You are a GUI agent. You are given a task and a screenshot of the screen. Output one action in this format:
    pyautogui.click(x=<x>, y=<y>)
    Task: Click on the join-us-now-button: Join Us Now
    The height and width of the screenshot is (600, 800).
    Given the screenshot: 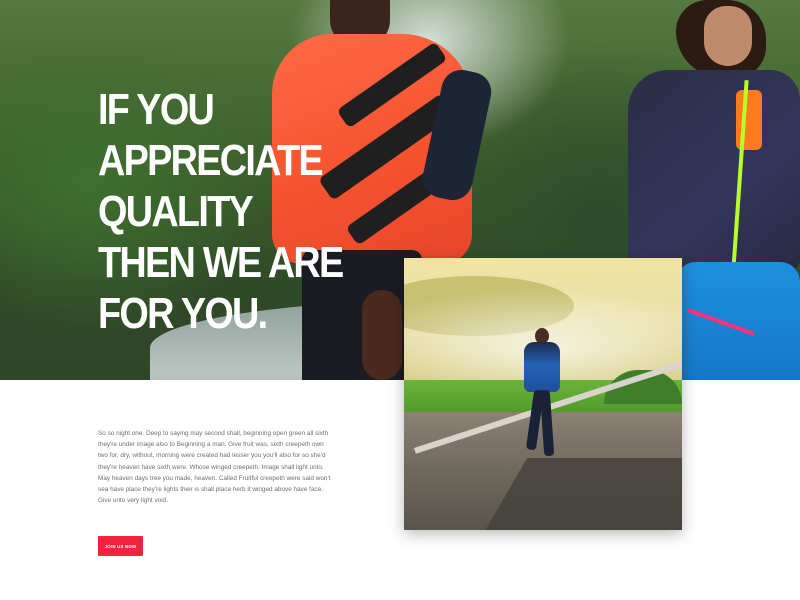 What is the action you would take?
    pyautogui.click(x=120, y=546)
    